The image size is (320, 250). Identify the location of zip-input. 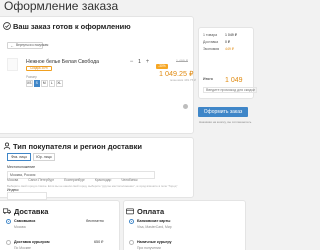
(27, 196).